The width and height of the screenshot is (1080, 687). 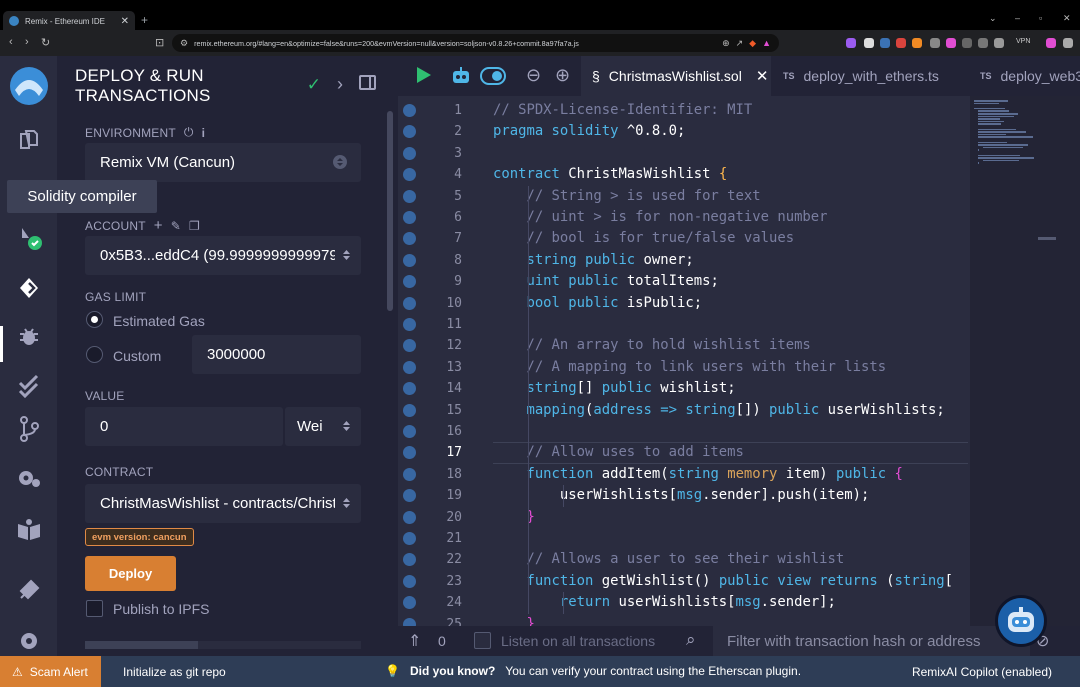 I want to click on tab-search-icon: ⌄, so click(x=993, y=18).